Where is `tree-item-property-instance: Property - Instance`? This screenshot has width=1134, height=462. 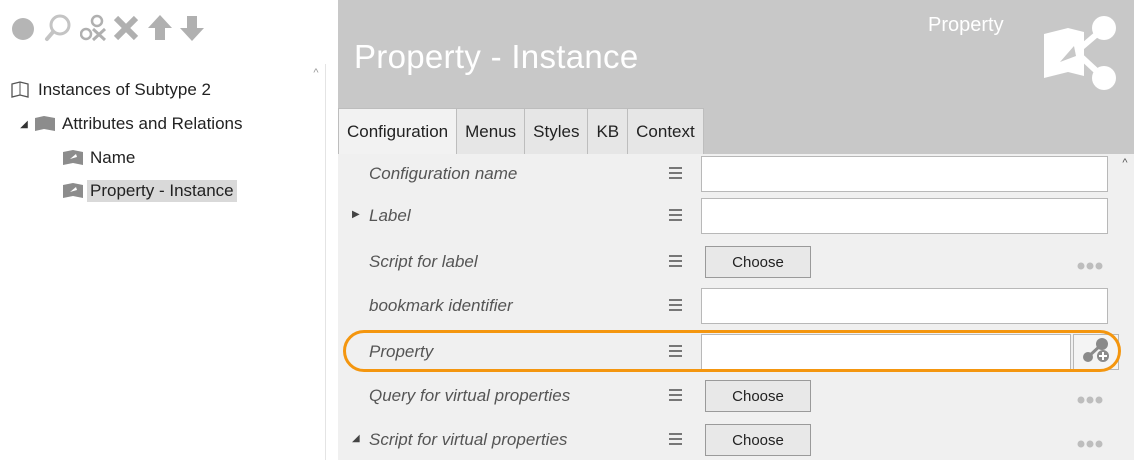
tree-item-property-instance: Property - Instance is located at coordinates (149, 191).